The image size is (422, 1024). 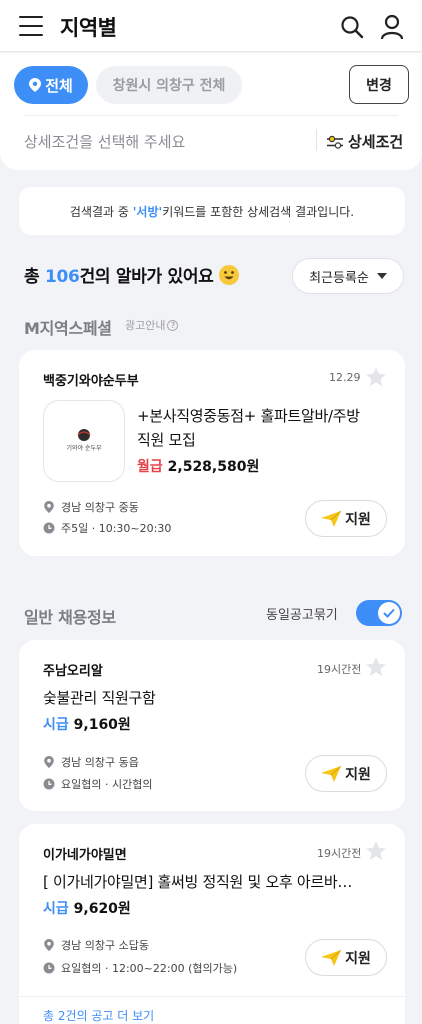 What do you see at coordinates (62, 277) in the screenshot?
I see `count-number: 106` at bounding box center [62, 277].